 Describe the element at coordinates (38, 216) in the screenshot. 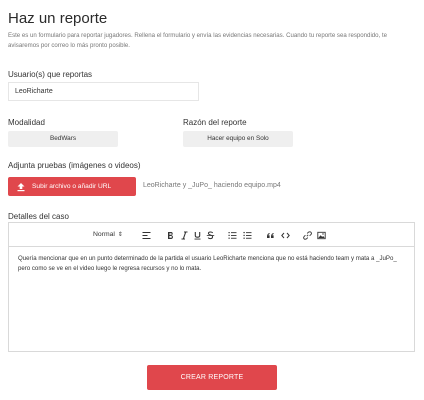

I see `details-label: Detalles del caso` at that location.